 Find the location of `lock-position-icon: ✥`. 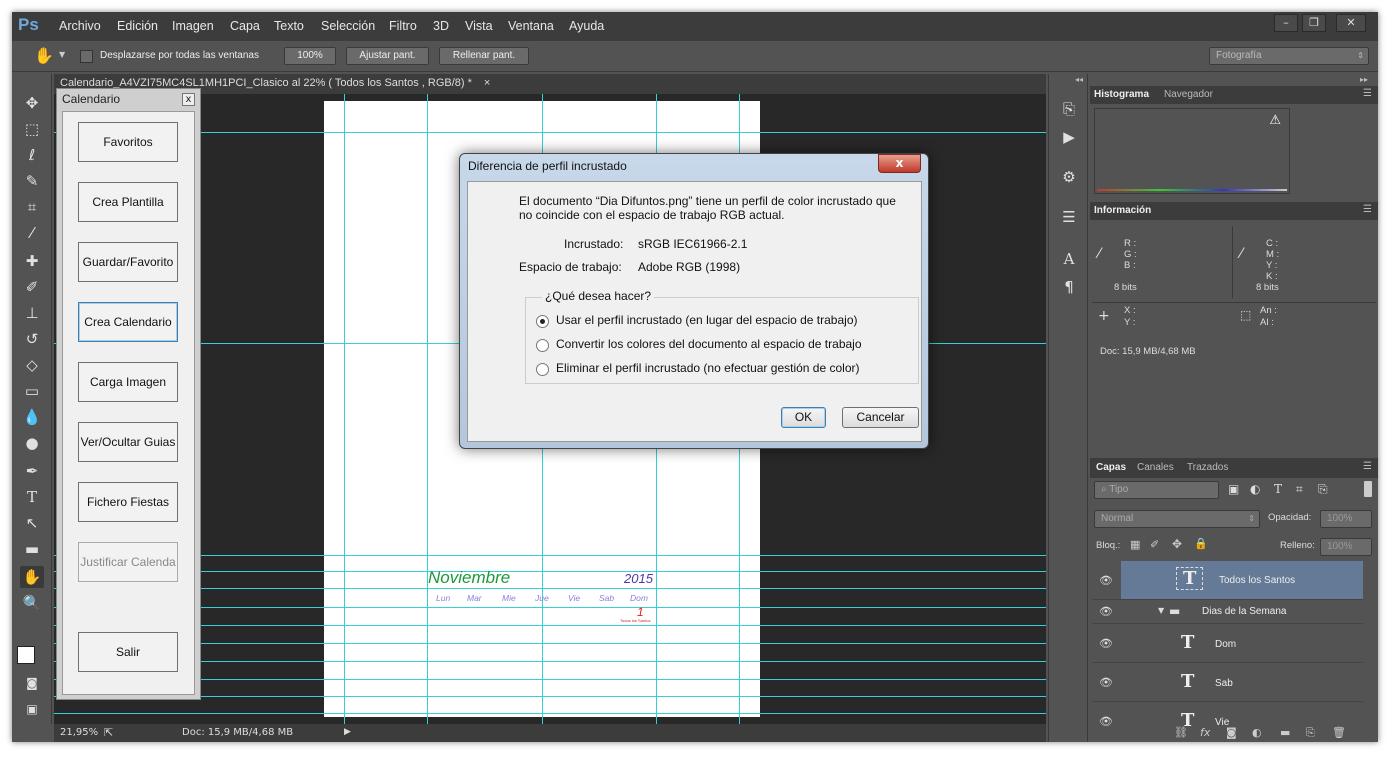

lock-position-icon: ✥ is located at coordinates (1177, 544).